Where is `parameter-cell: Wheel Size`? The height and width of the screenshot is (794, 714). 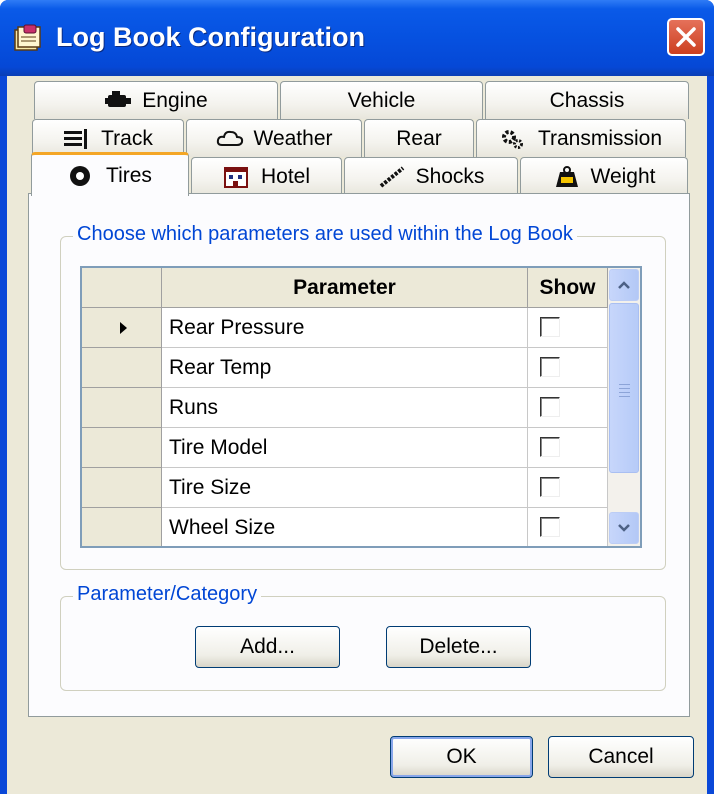 parameter-cell: Wheel Size is located at coordinates (345, 527).